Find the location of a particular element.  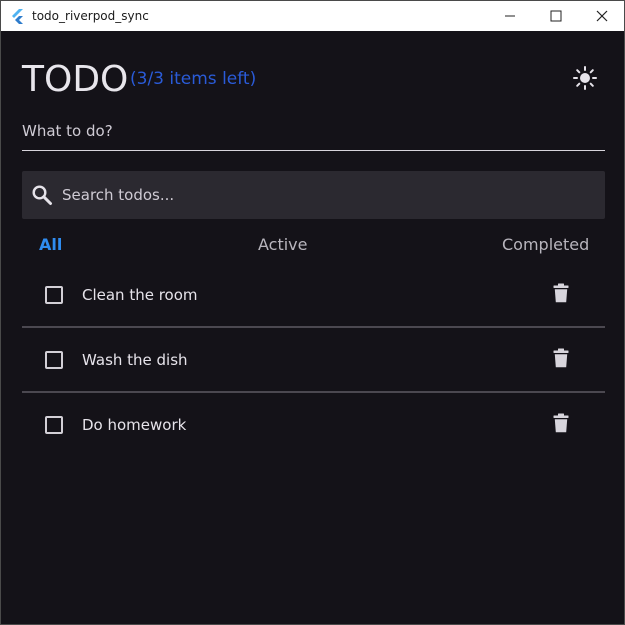

filter-tab-active: Active is located at coordinates (283, 247).